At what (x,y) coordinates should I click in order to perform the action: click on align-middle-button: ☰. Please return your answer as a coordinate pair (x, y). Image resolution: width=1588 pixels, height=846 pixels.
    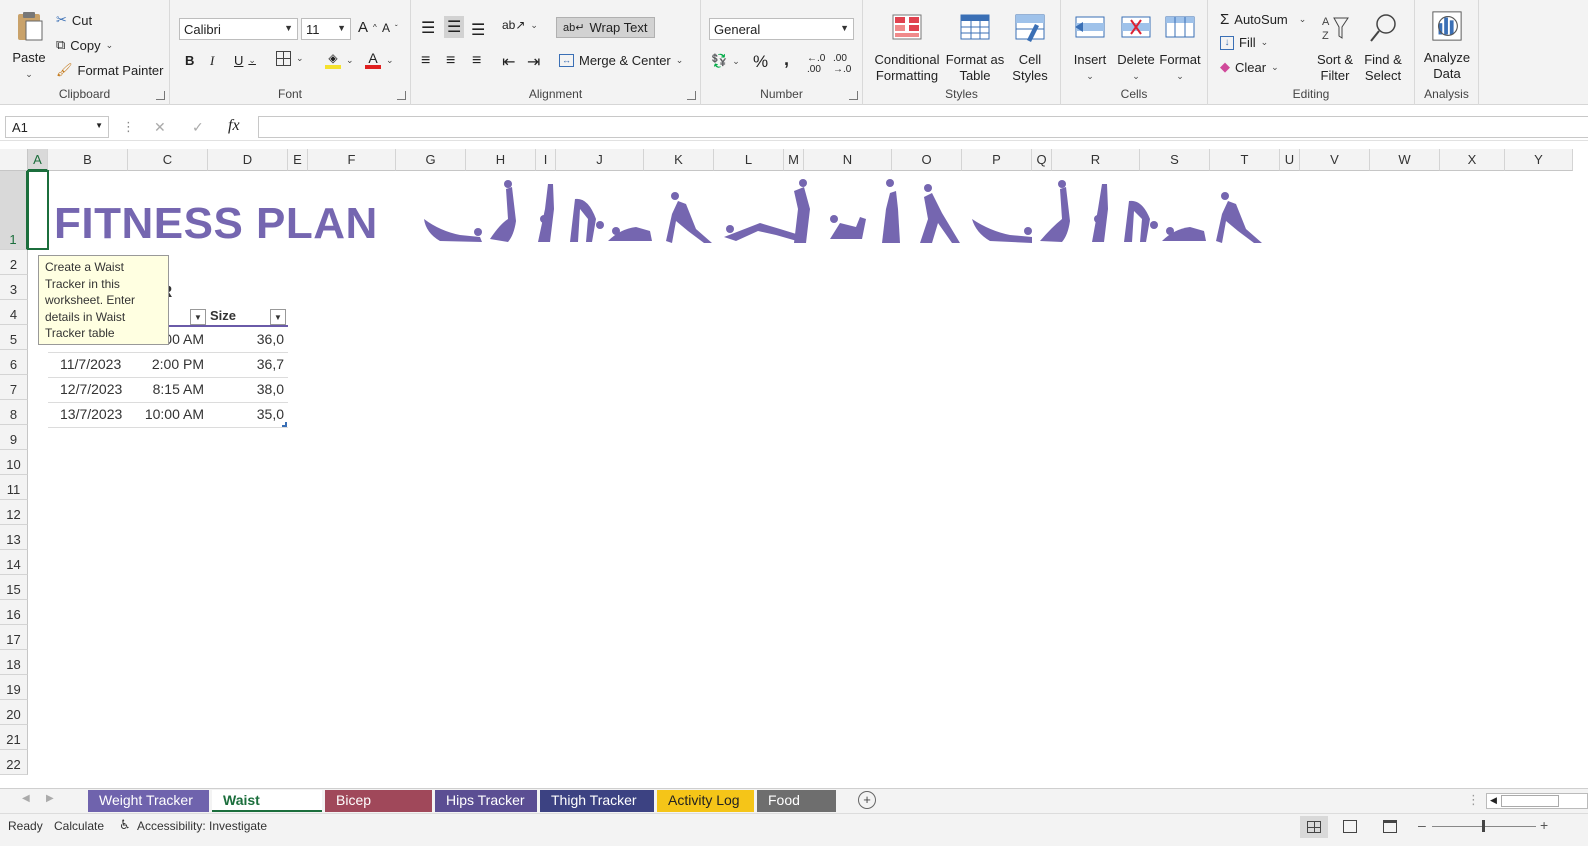
    Looking at the image, I should click on (454, 27).